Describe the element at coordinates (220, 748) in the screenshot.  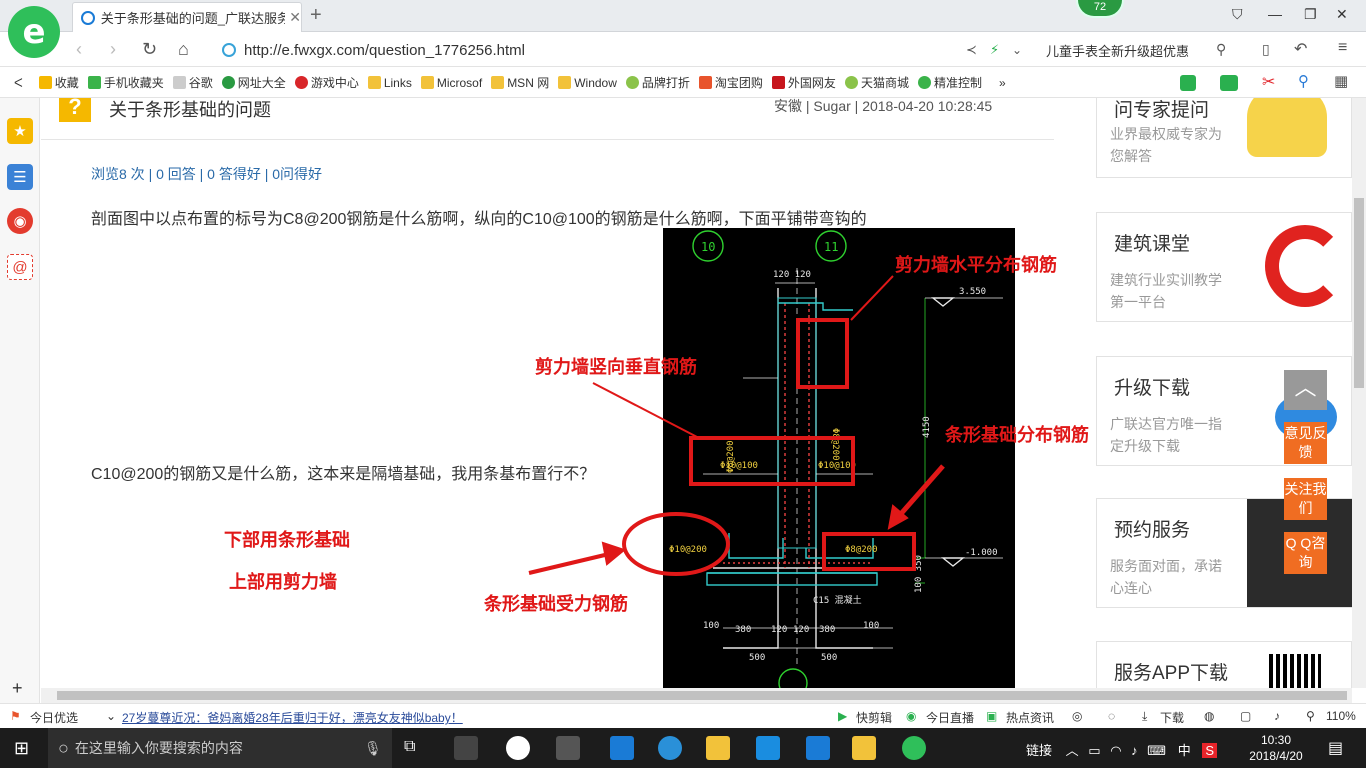
I see `taskbar-search: ○ 在这里输入你要搜索的内容 🎙` at that location.